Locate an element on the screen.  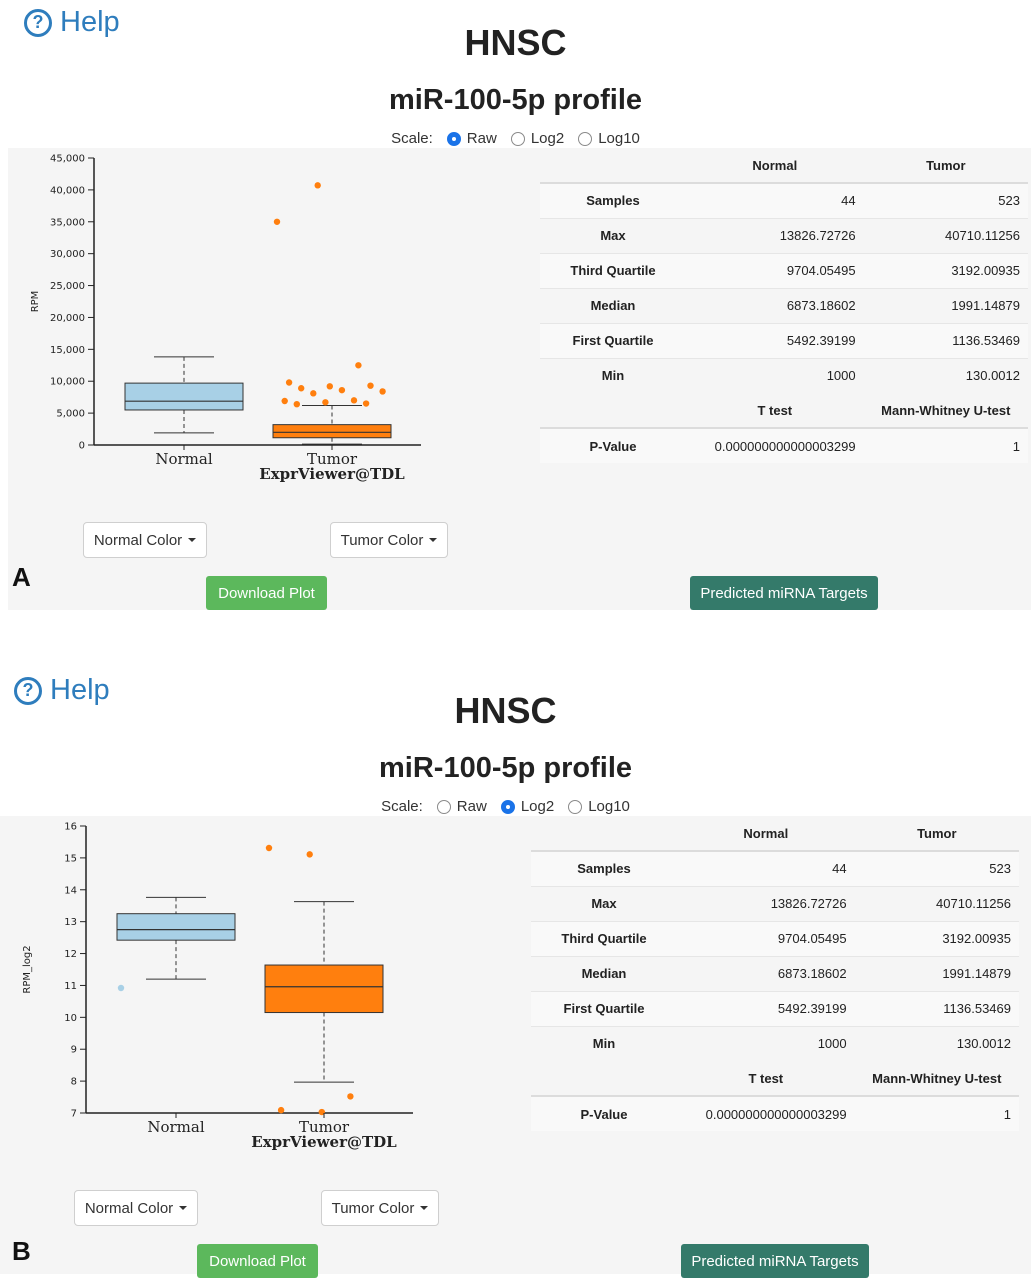
tumor-value: 1136.53469 is located at coordinates (936, 1008).